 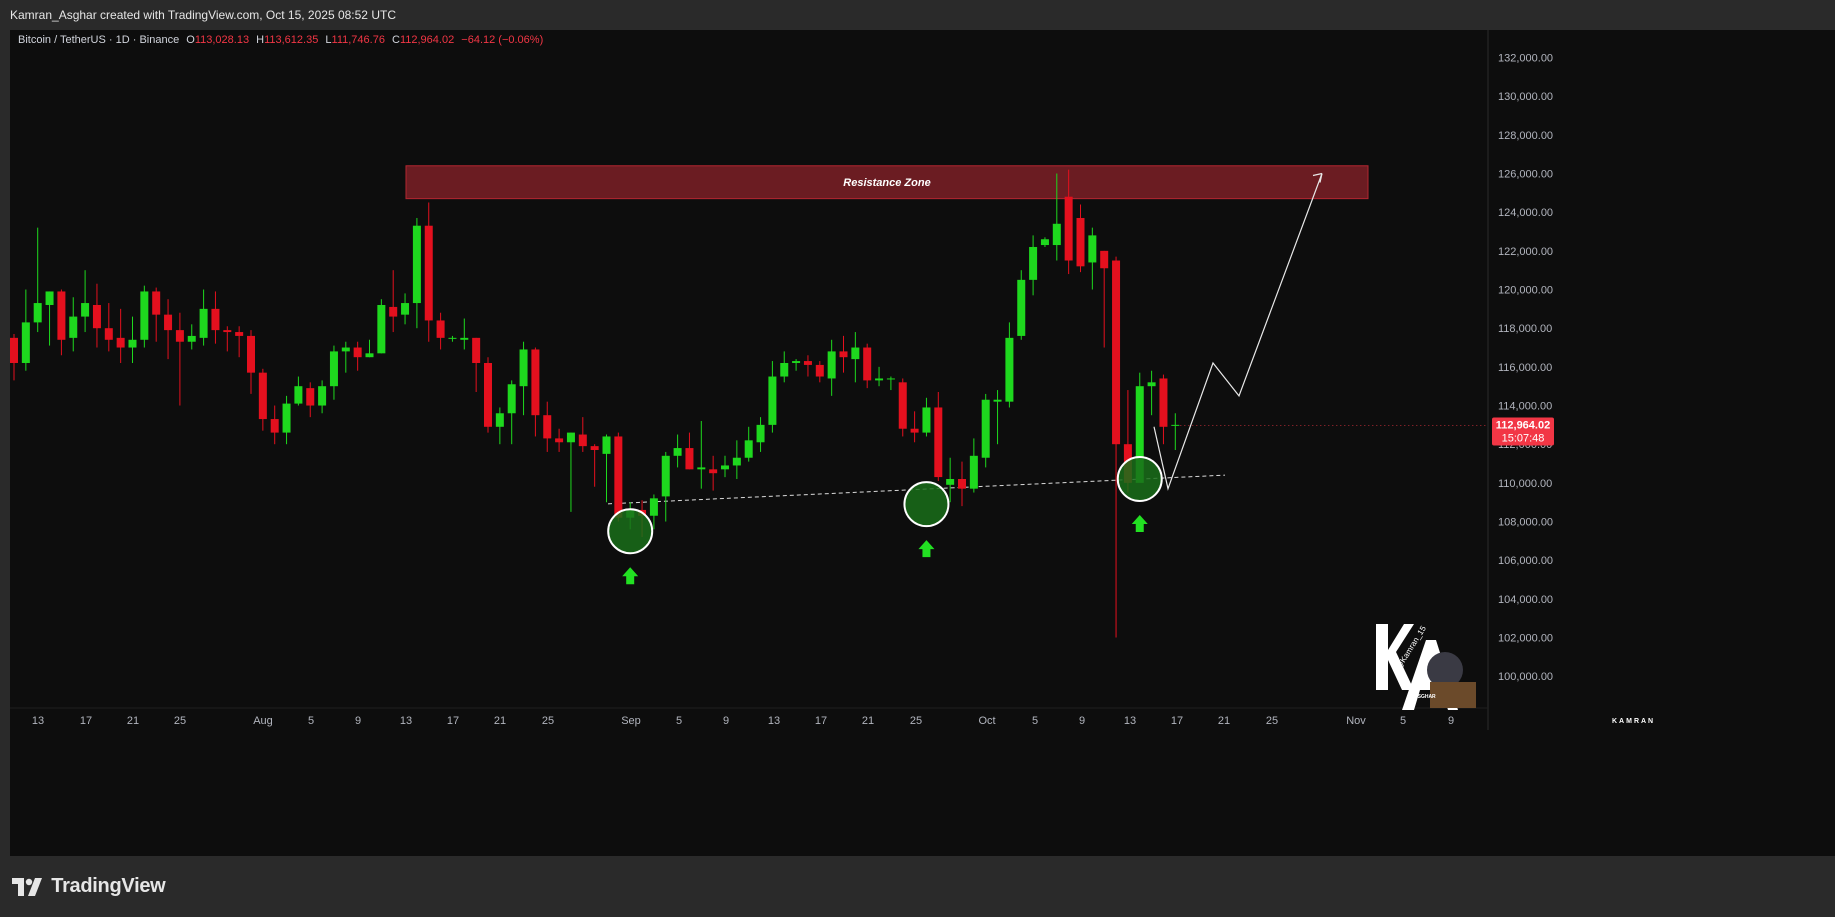 I want to click on tradingview-logo: TradingView, so click(x=89, y=886).